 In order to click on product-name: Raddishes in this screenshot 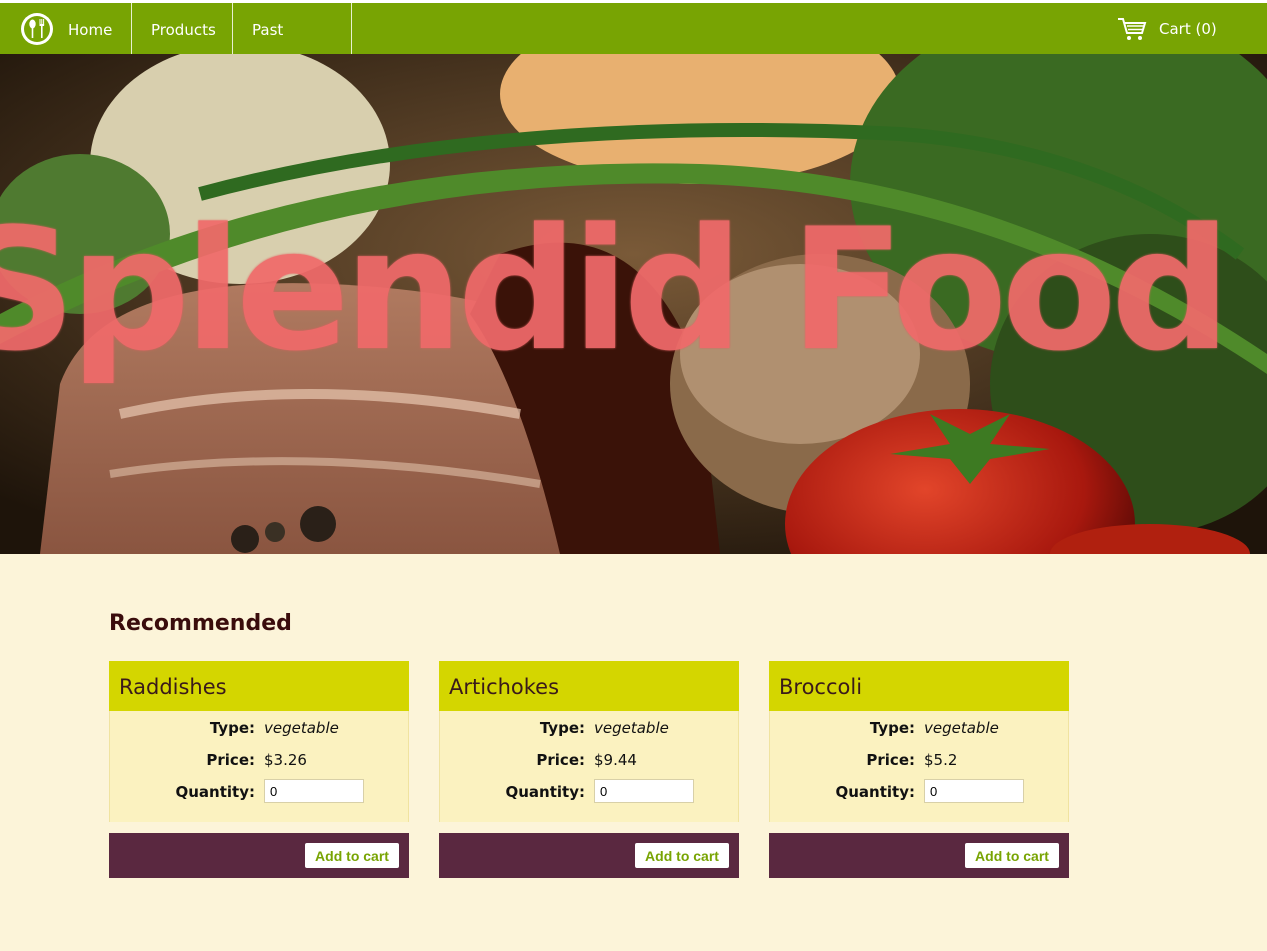, I will do `click(259, 686)`.